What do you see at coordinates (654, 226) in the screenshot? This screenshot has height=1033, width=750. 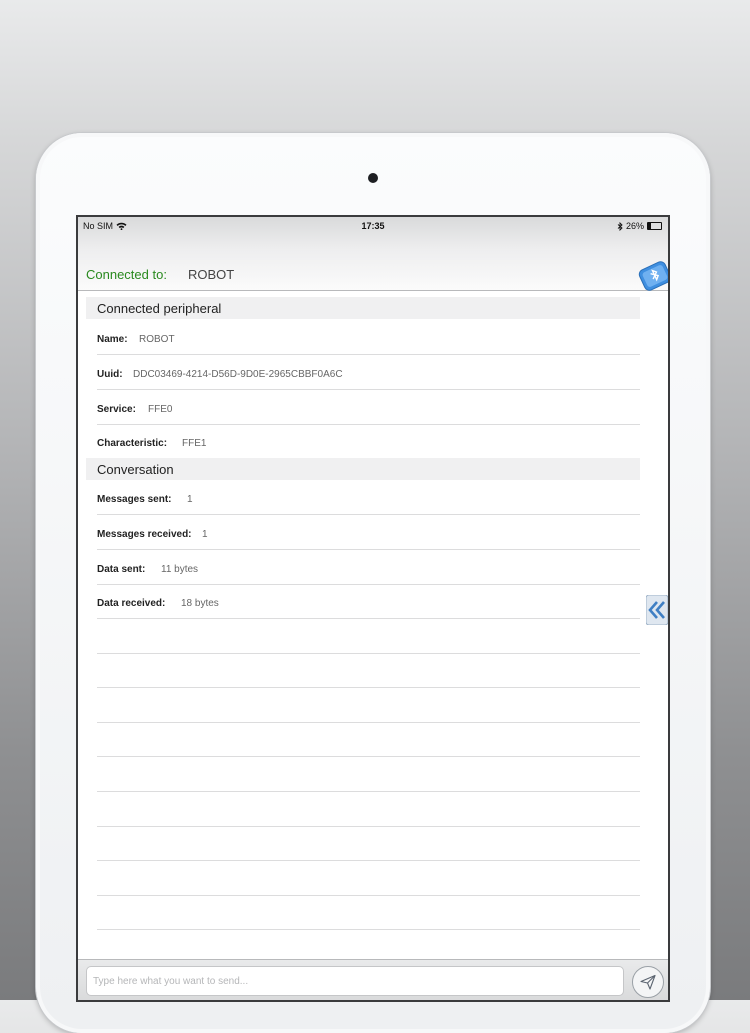 I see `battery-icon` at bounding box center [654, 226].